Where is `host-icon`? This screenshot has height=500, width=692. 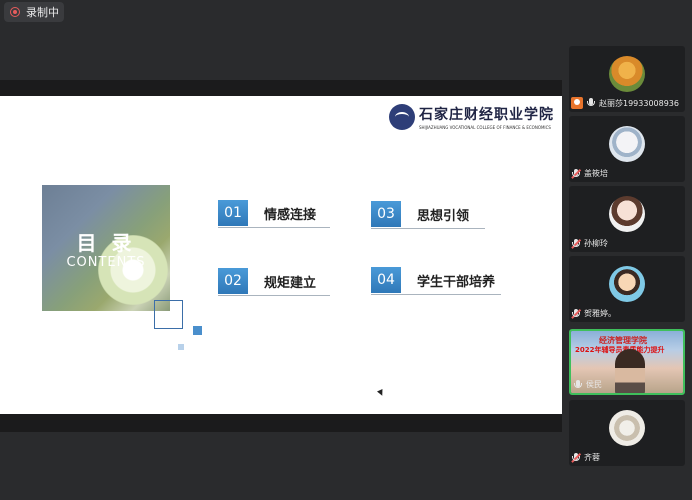 host-icon is located at coordinates (577, 103).